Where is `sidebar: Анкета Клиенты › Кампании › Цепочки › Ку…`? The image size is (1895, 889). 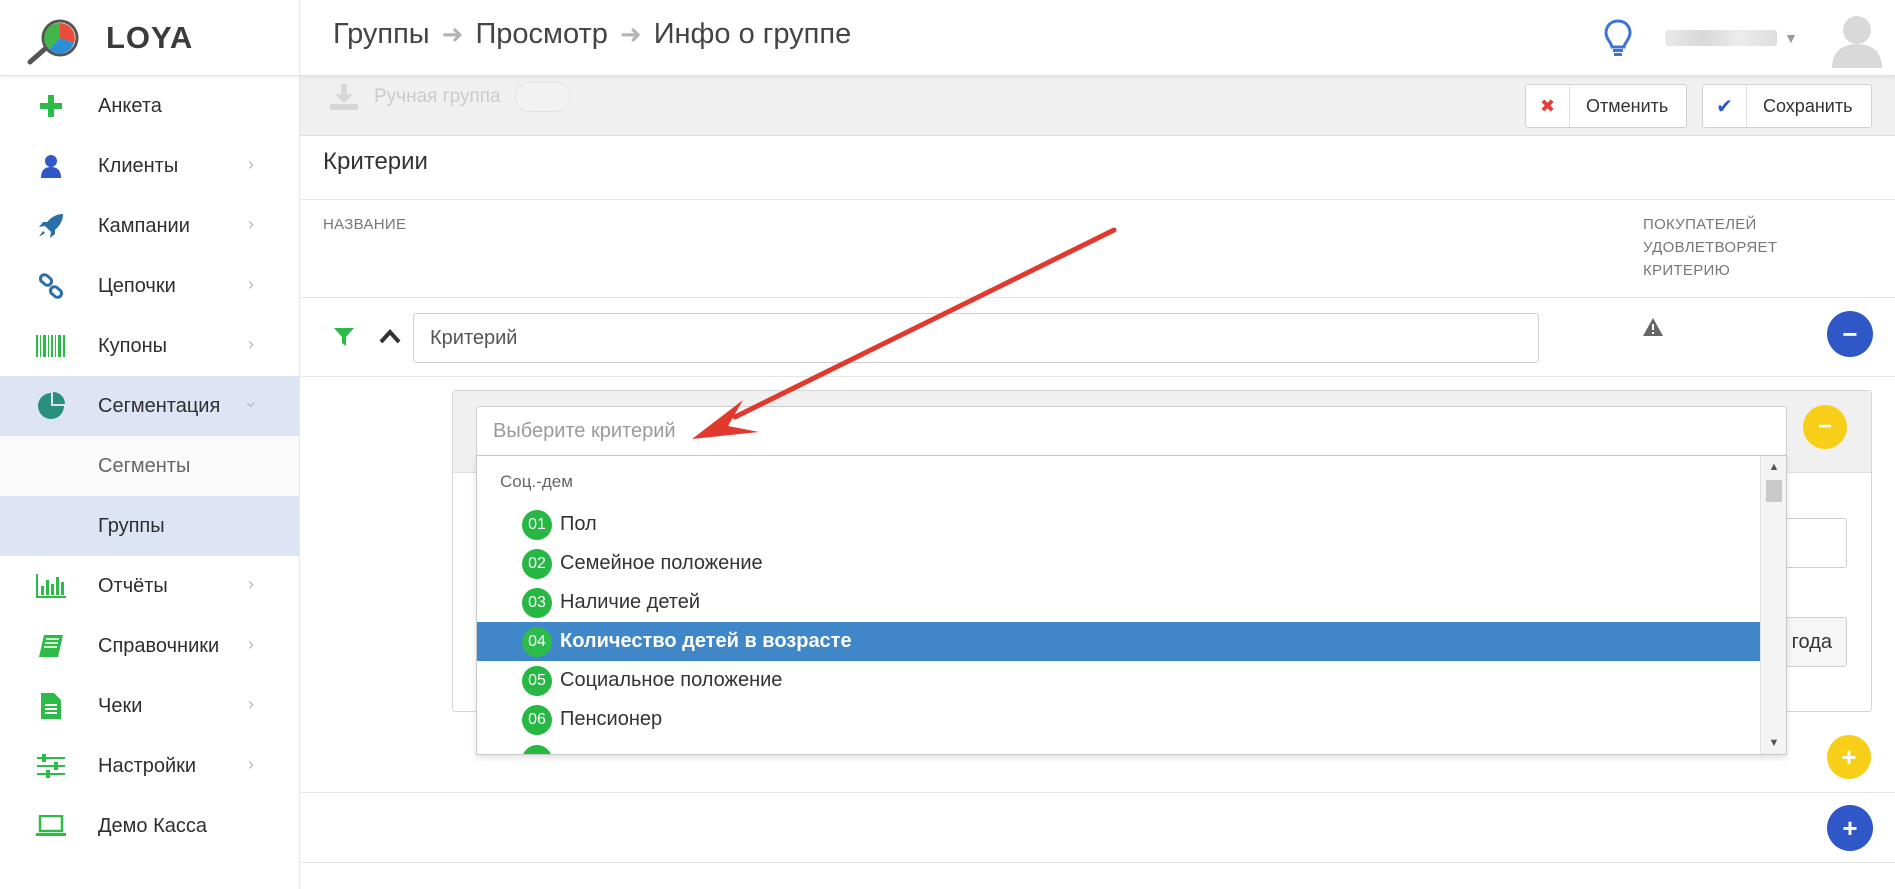 sidebar: Анкета Клиенты › Кампании › Цепочки › Ку… is located at coordinates (150, 482).